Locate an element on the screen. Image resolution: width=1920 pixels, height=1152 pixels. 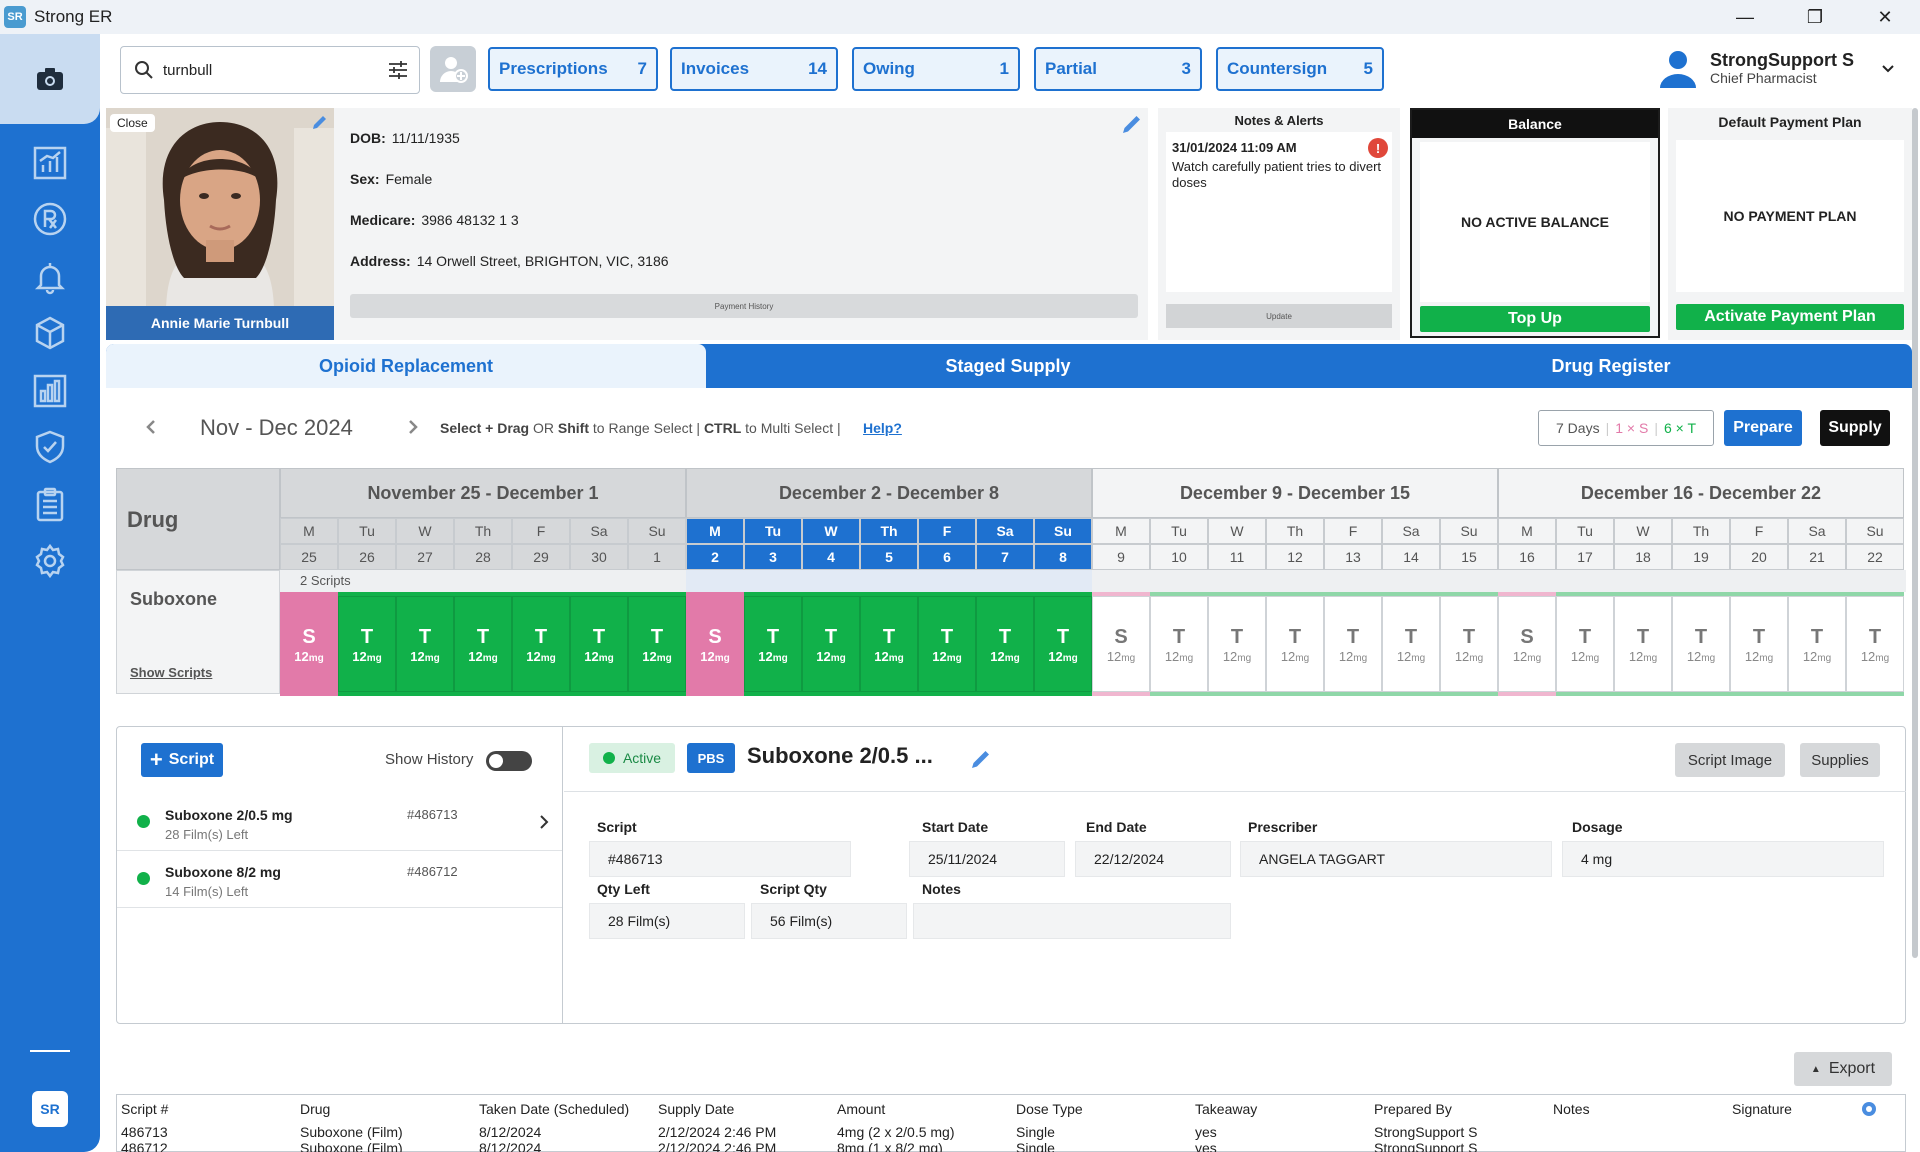
table-header-cell: Drug is located at coordinates (315, 1109).